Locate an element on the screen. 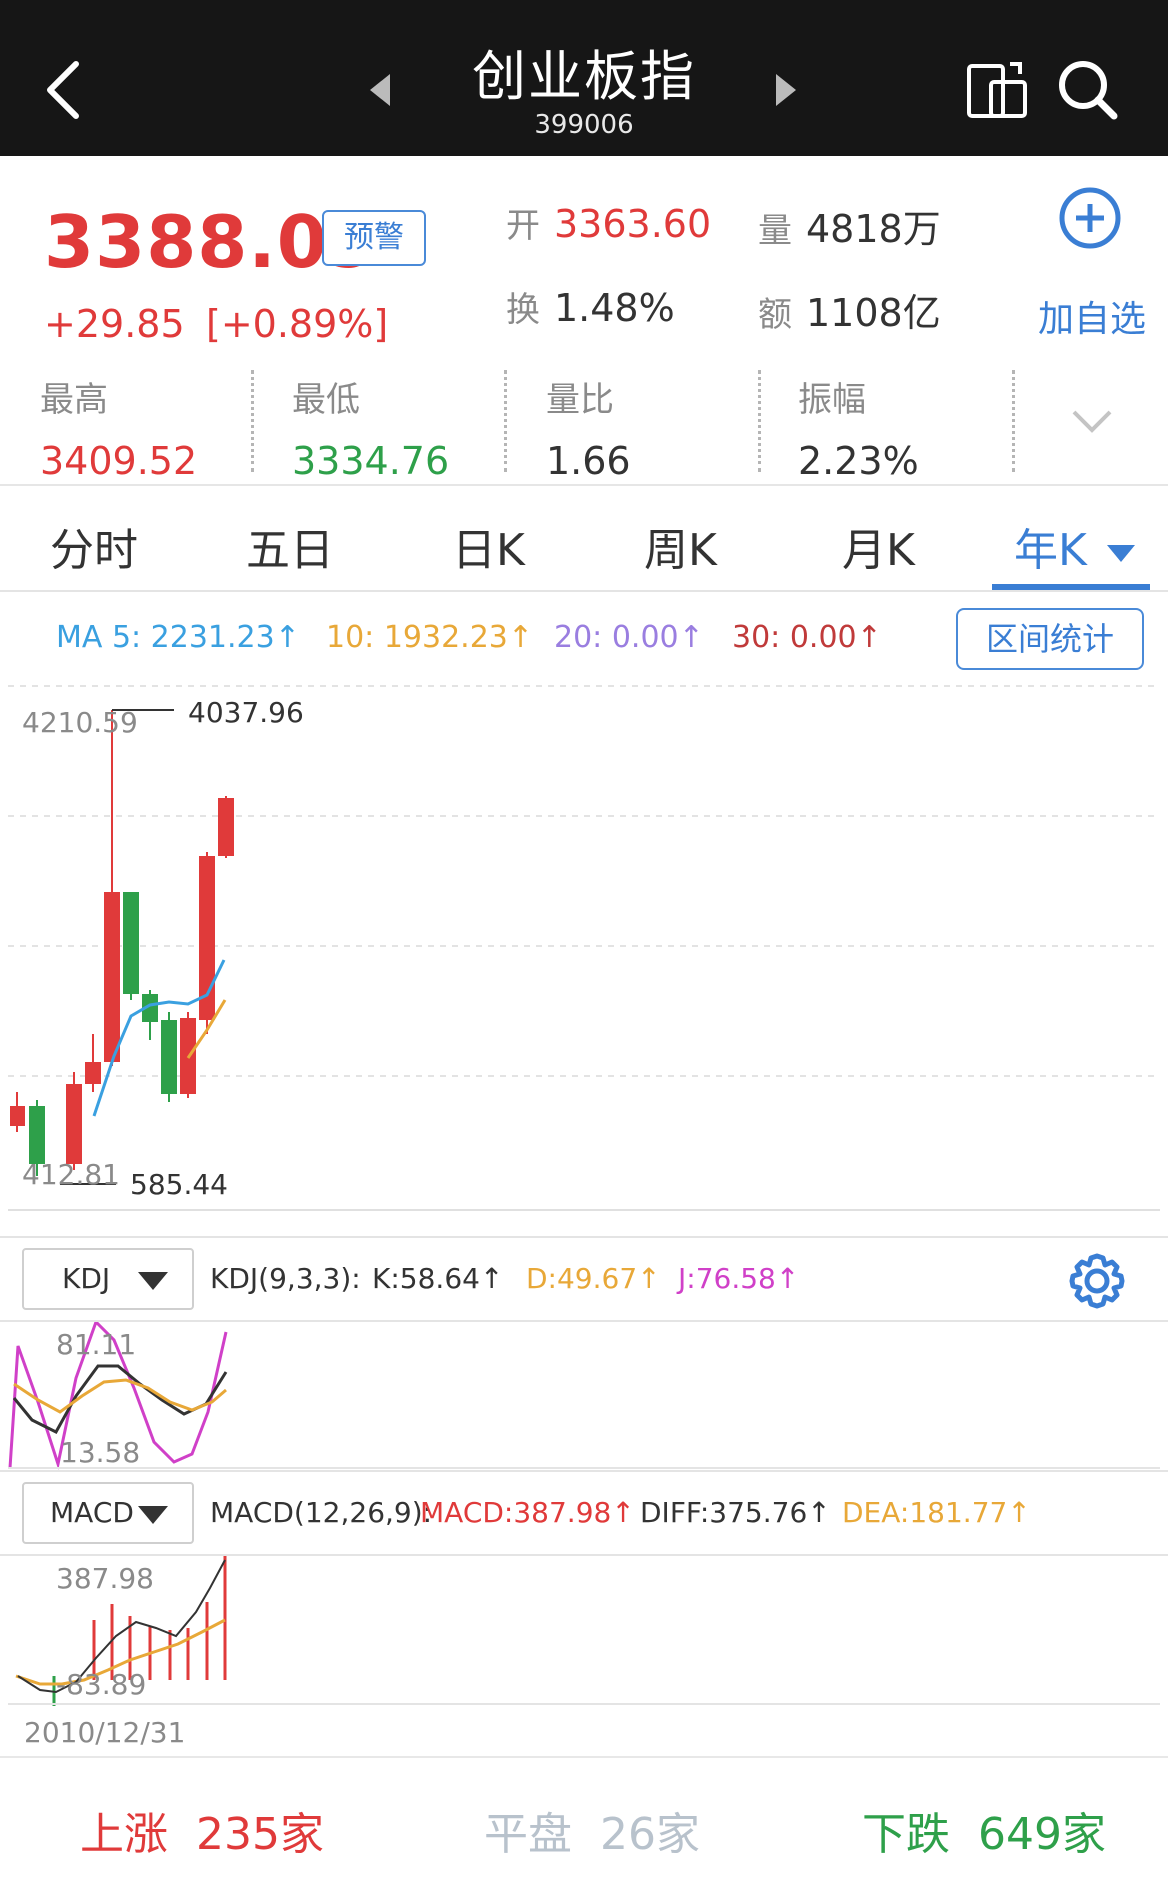 The height and width of the screenshot is (1886, 1168). page-title: 创业板指 is located at coordinates (584, 76).